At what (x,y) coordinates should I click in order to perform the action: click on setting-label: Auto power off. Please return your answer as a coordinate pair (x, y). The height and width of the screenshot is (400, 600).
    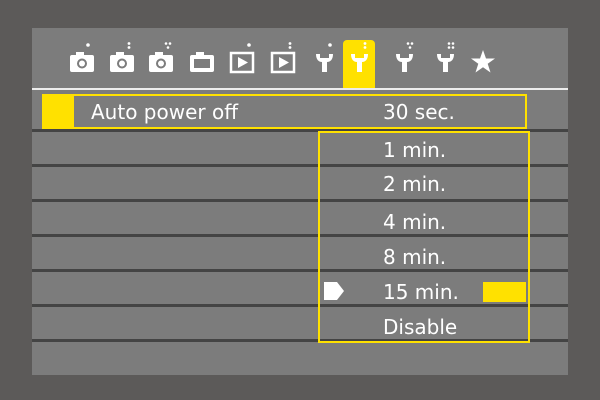
    Looking at the image, I should click on (164, 112).